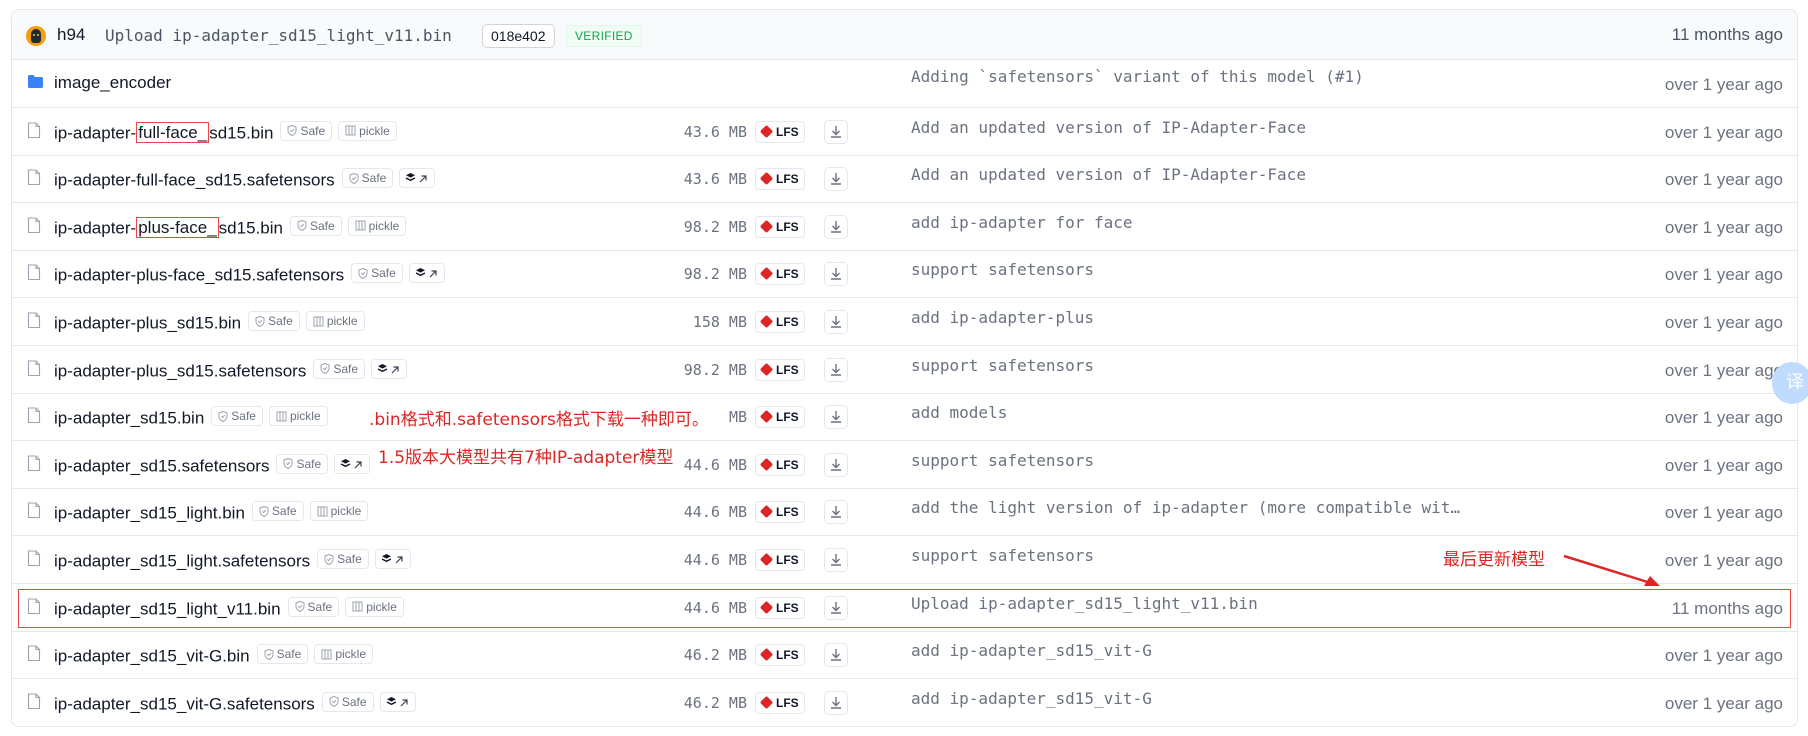  I want to click on author-avatar, so click(36, 36).